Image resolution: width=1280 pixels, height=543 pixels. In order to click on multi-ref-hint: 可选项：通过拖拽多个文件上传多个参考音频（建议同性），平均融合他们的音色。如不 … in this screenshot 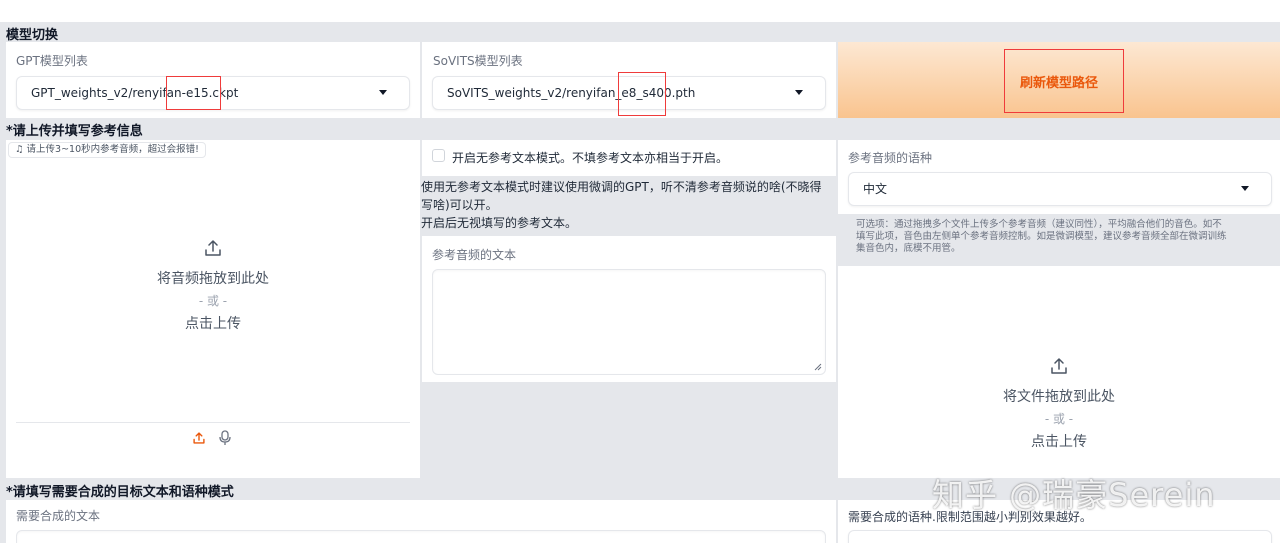, I will do `click(1061, 237)`.